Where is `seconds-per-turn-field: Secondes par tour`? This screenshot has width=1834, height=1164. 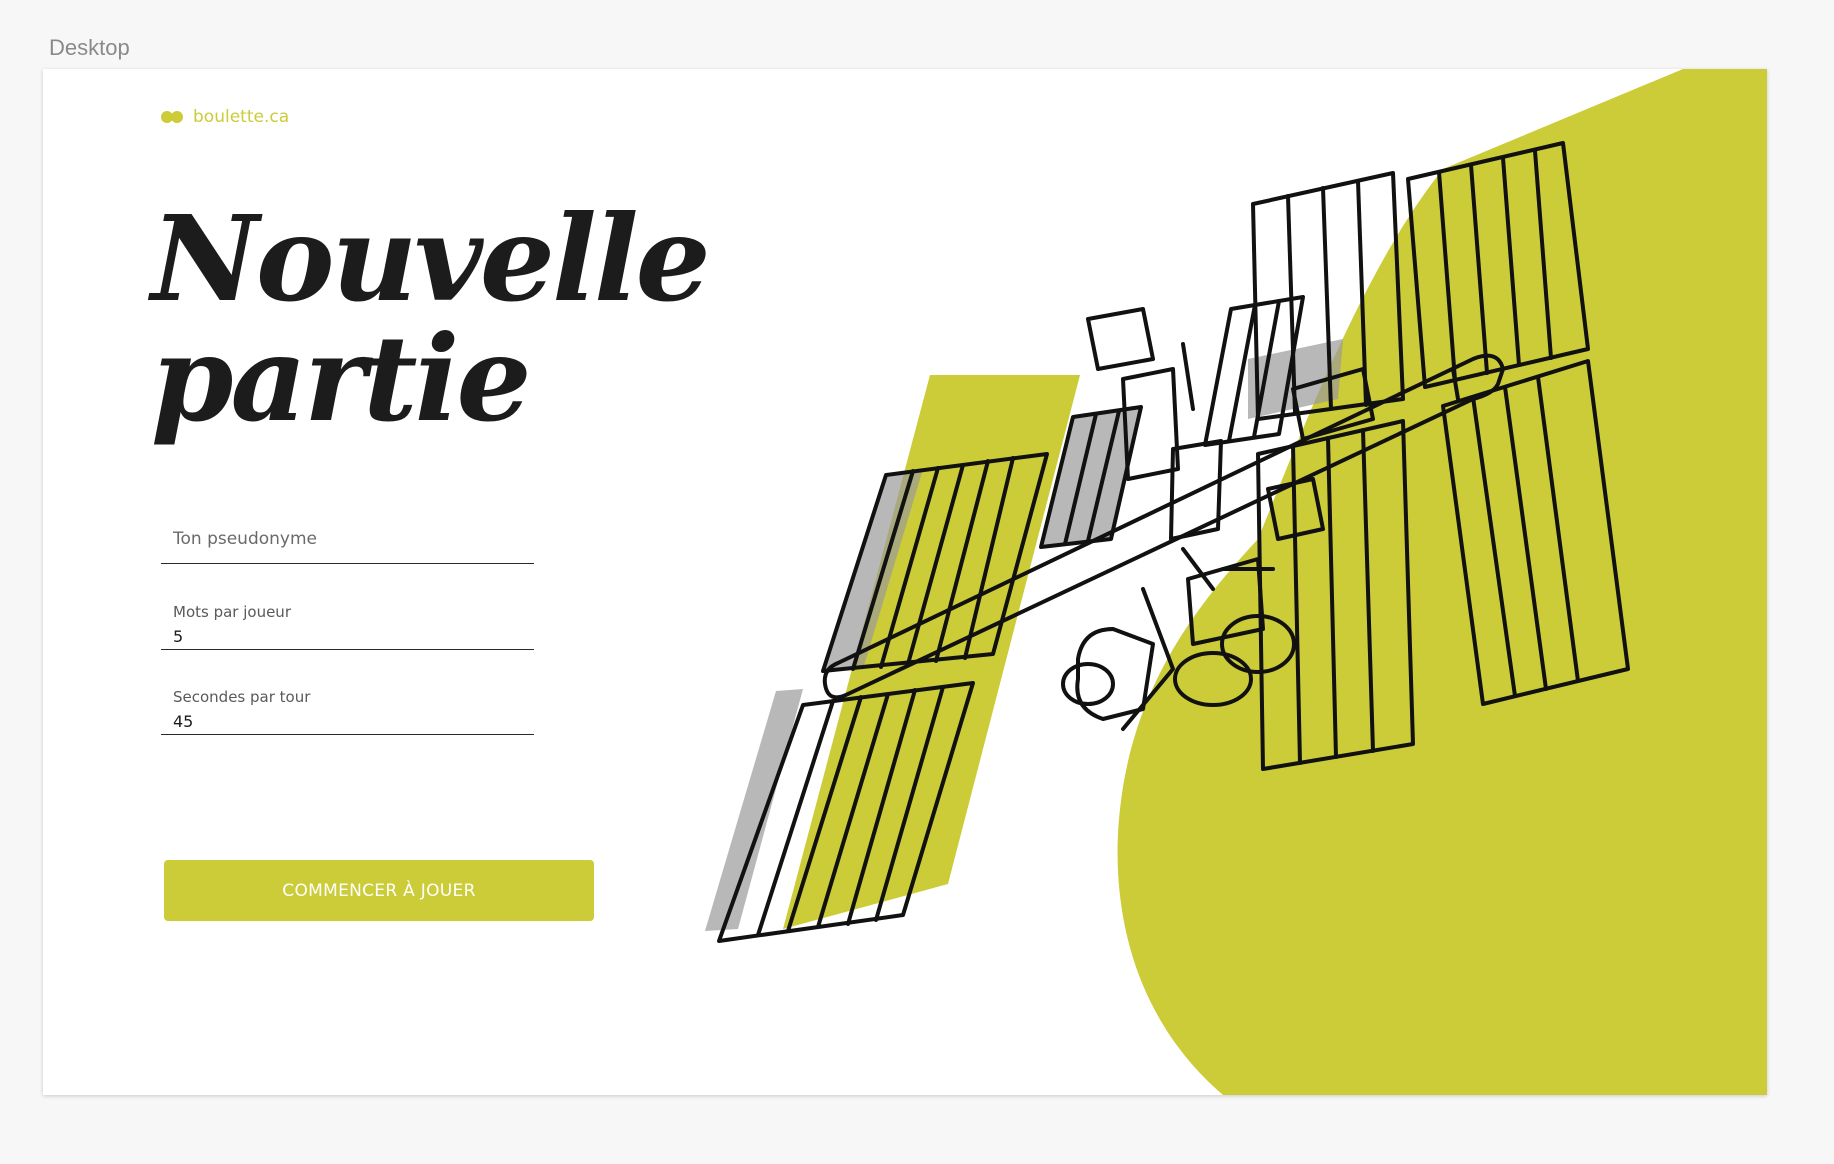
seconds-per-turn-field: Secondes par tour is located at coordinates (347, 709).